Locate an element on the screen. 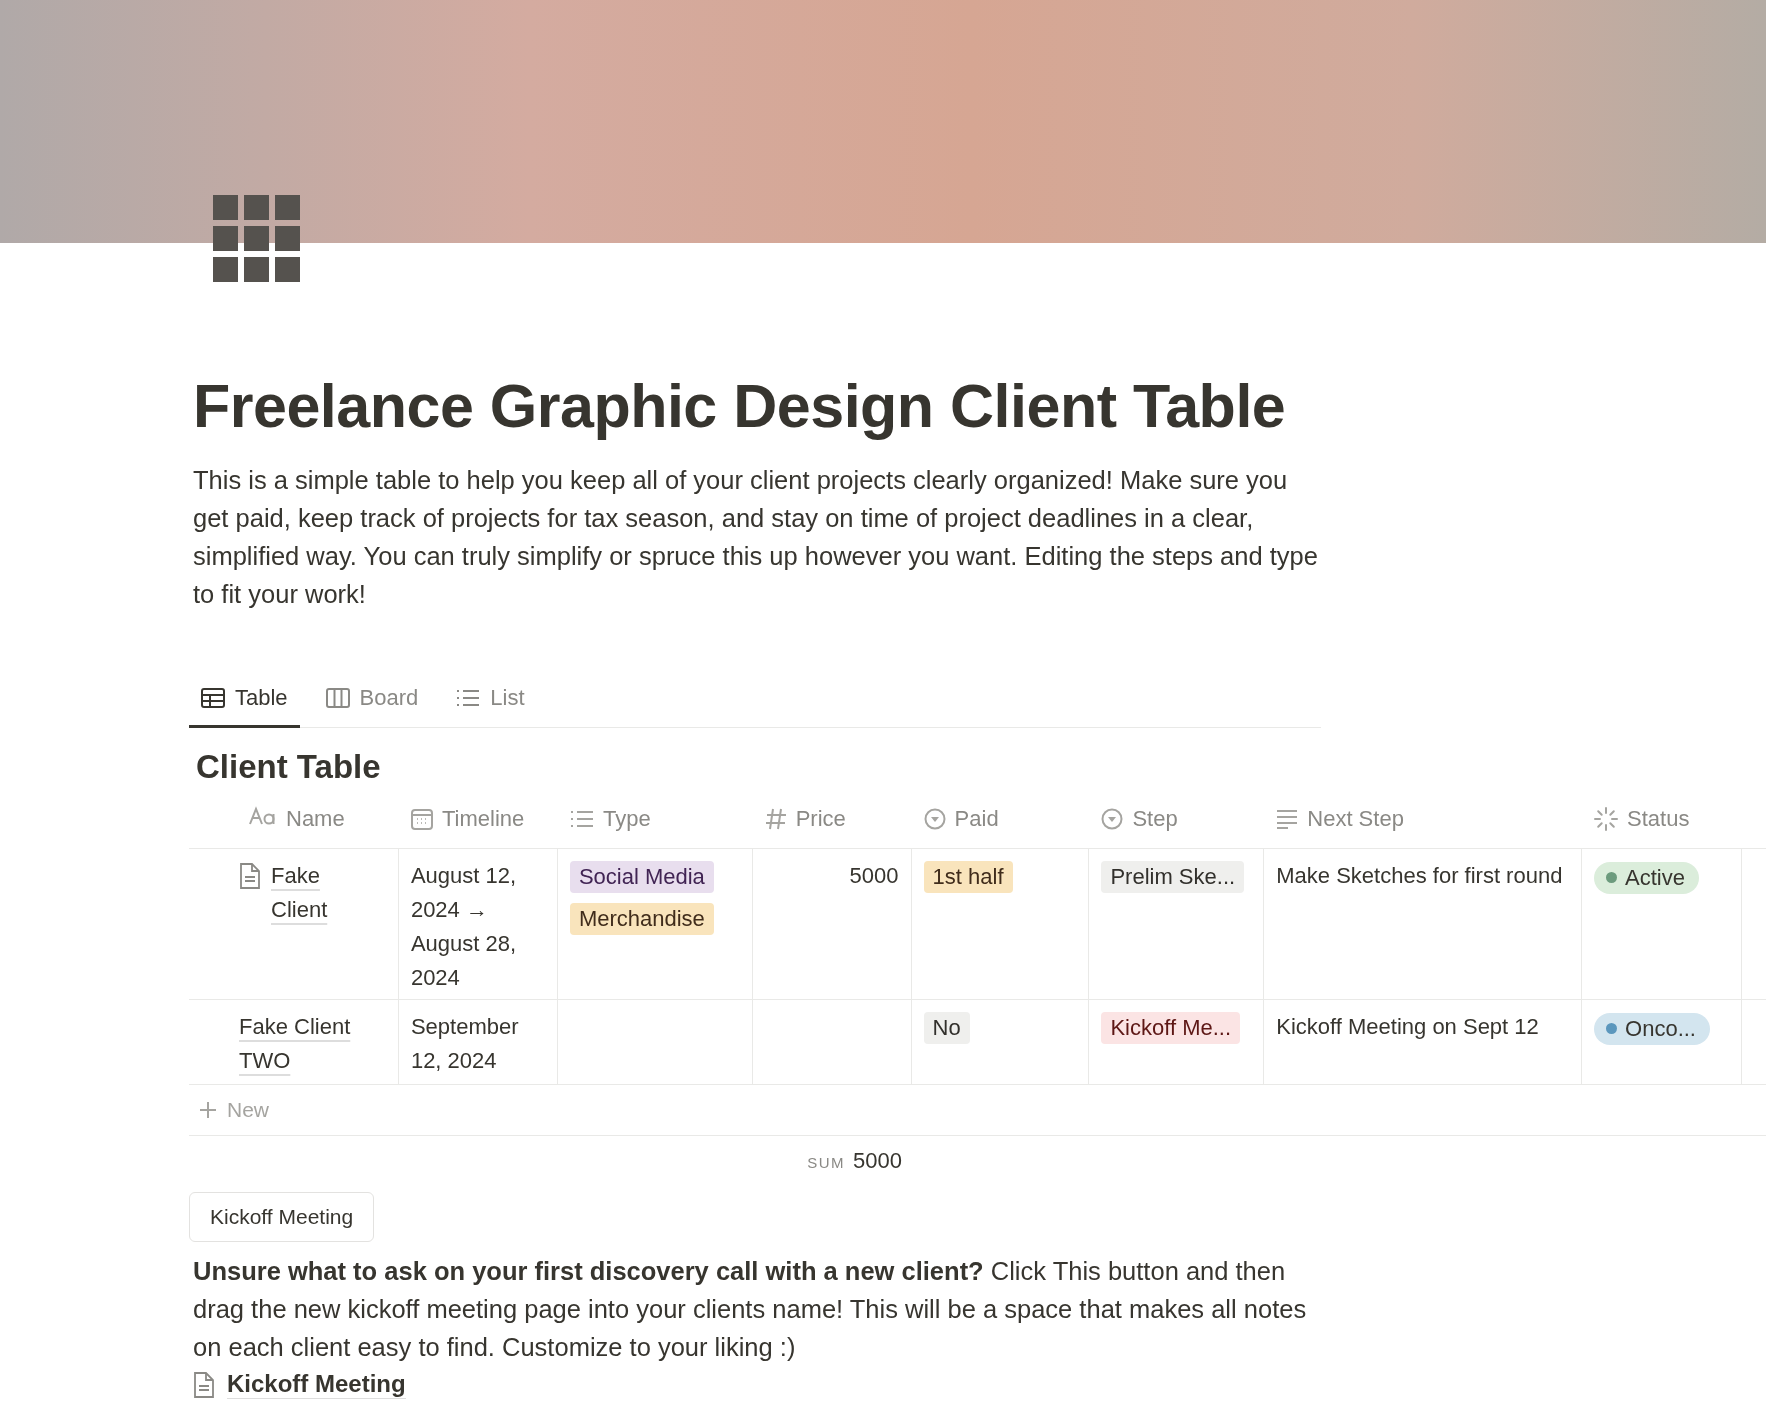 The height and width of the screenshot is (1424, 1766). page-title: Freelance Graphic Design Client Table is located at coordinates (740, 406).